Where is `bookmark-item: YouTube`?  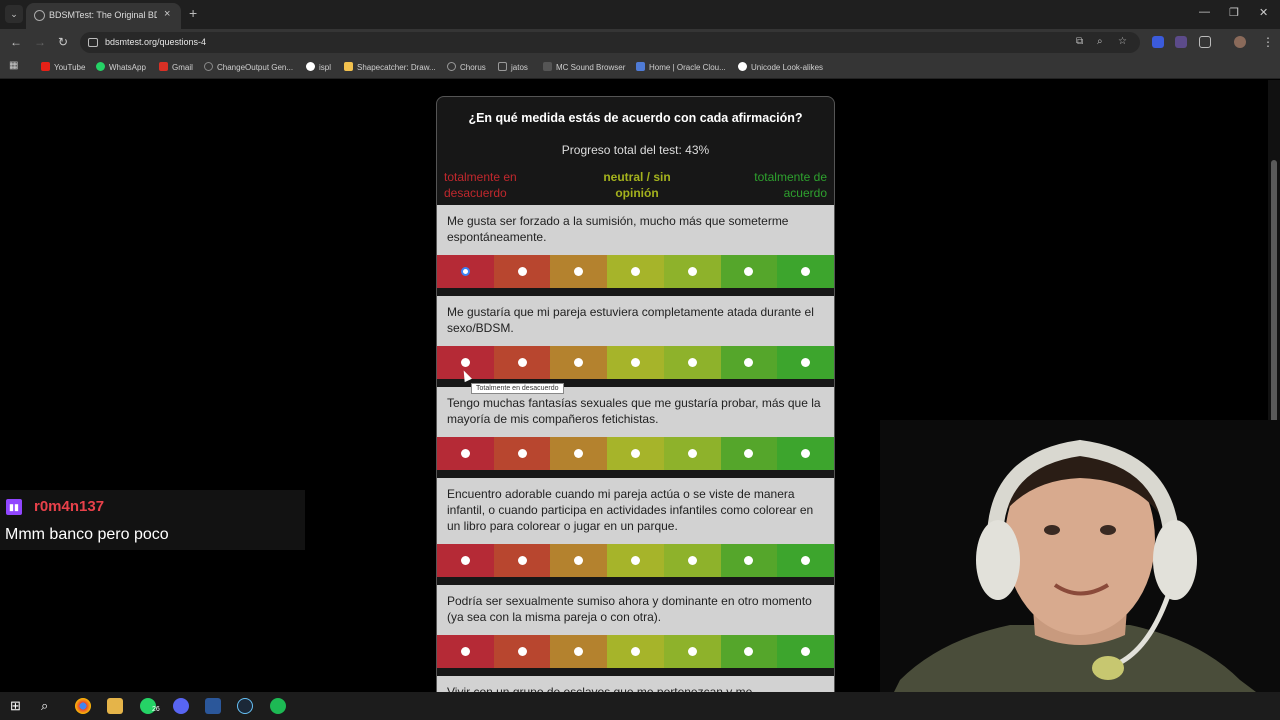
bookmark-item: YouTube is located at coordinates (63, 67).